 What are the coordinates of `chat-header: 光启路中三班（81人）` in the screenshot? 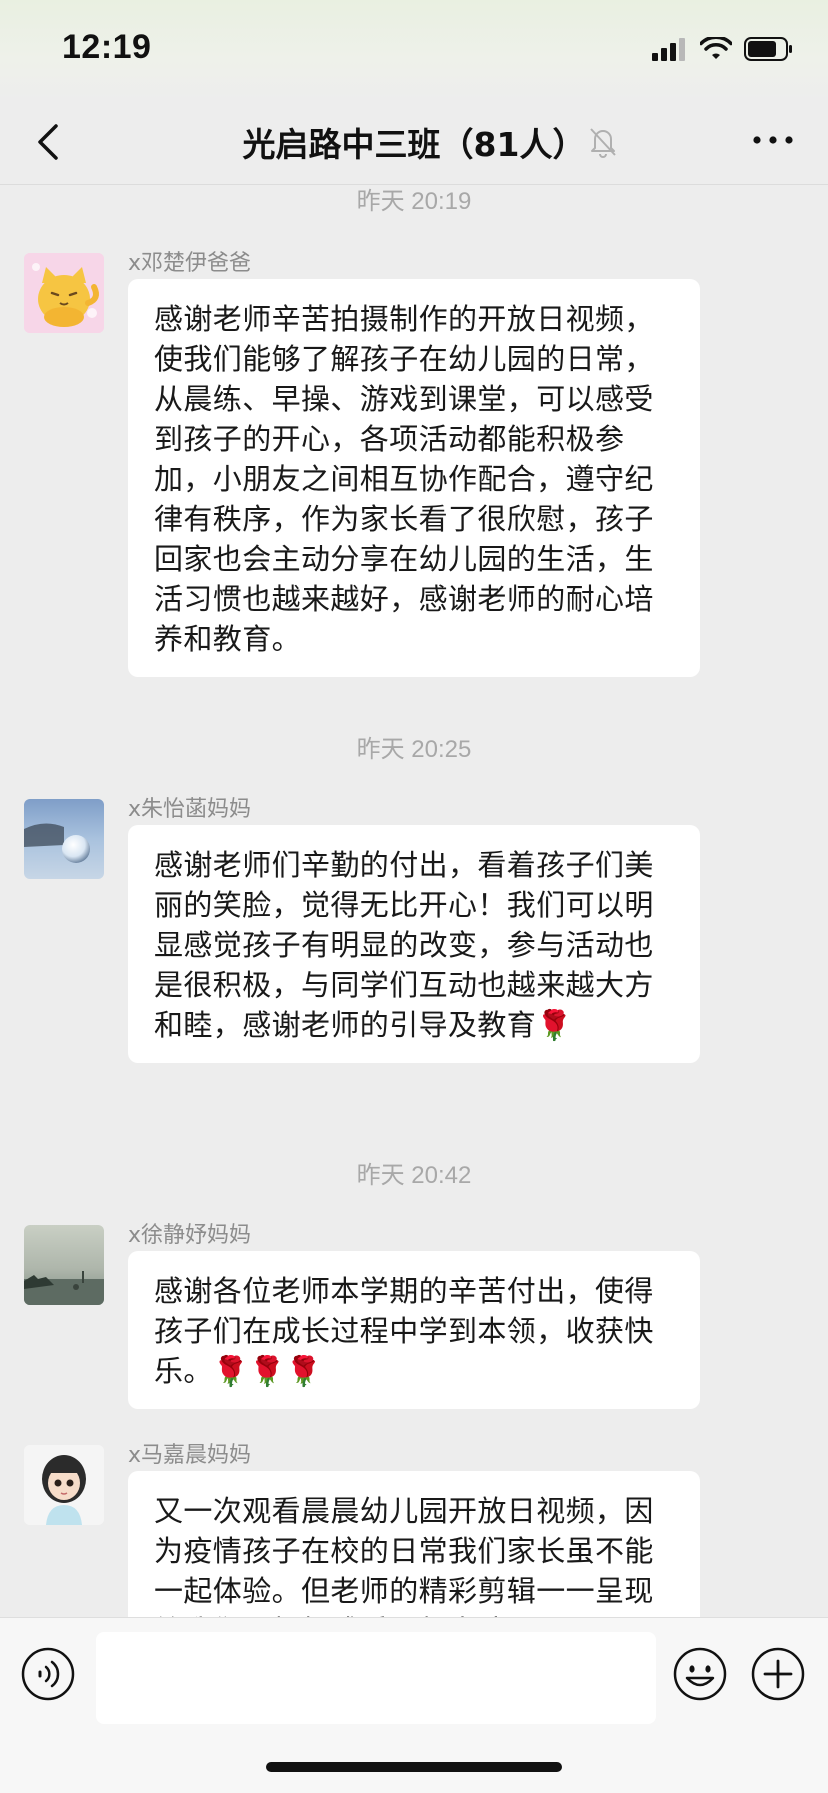 It's located at (414, 142).